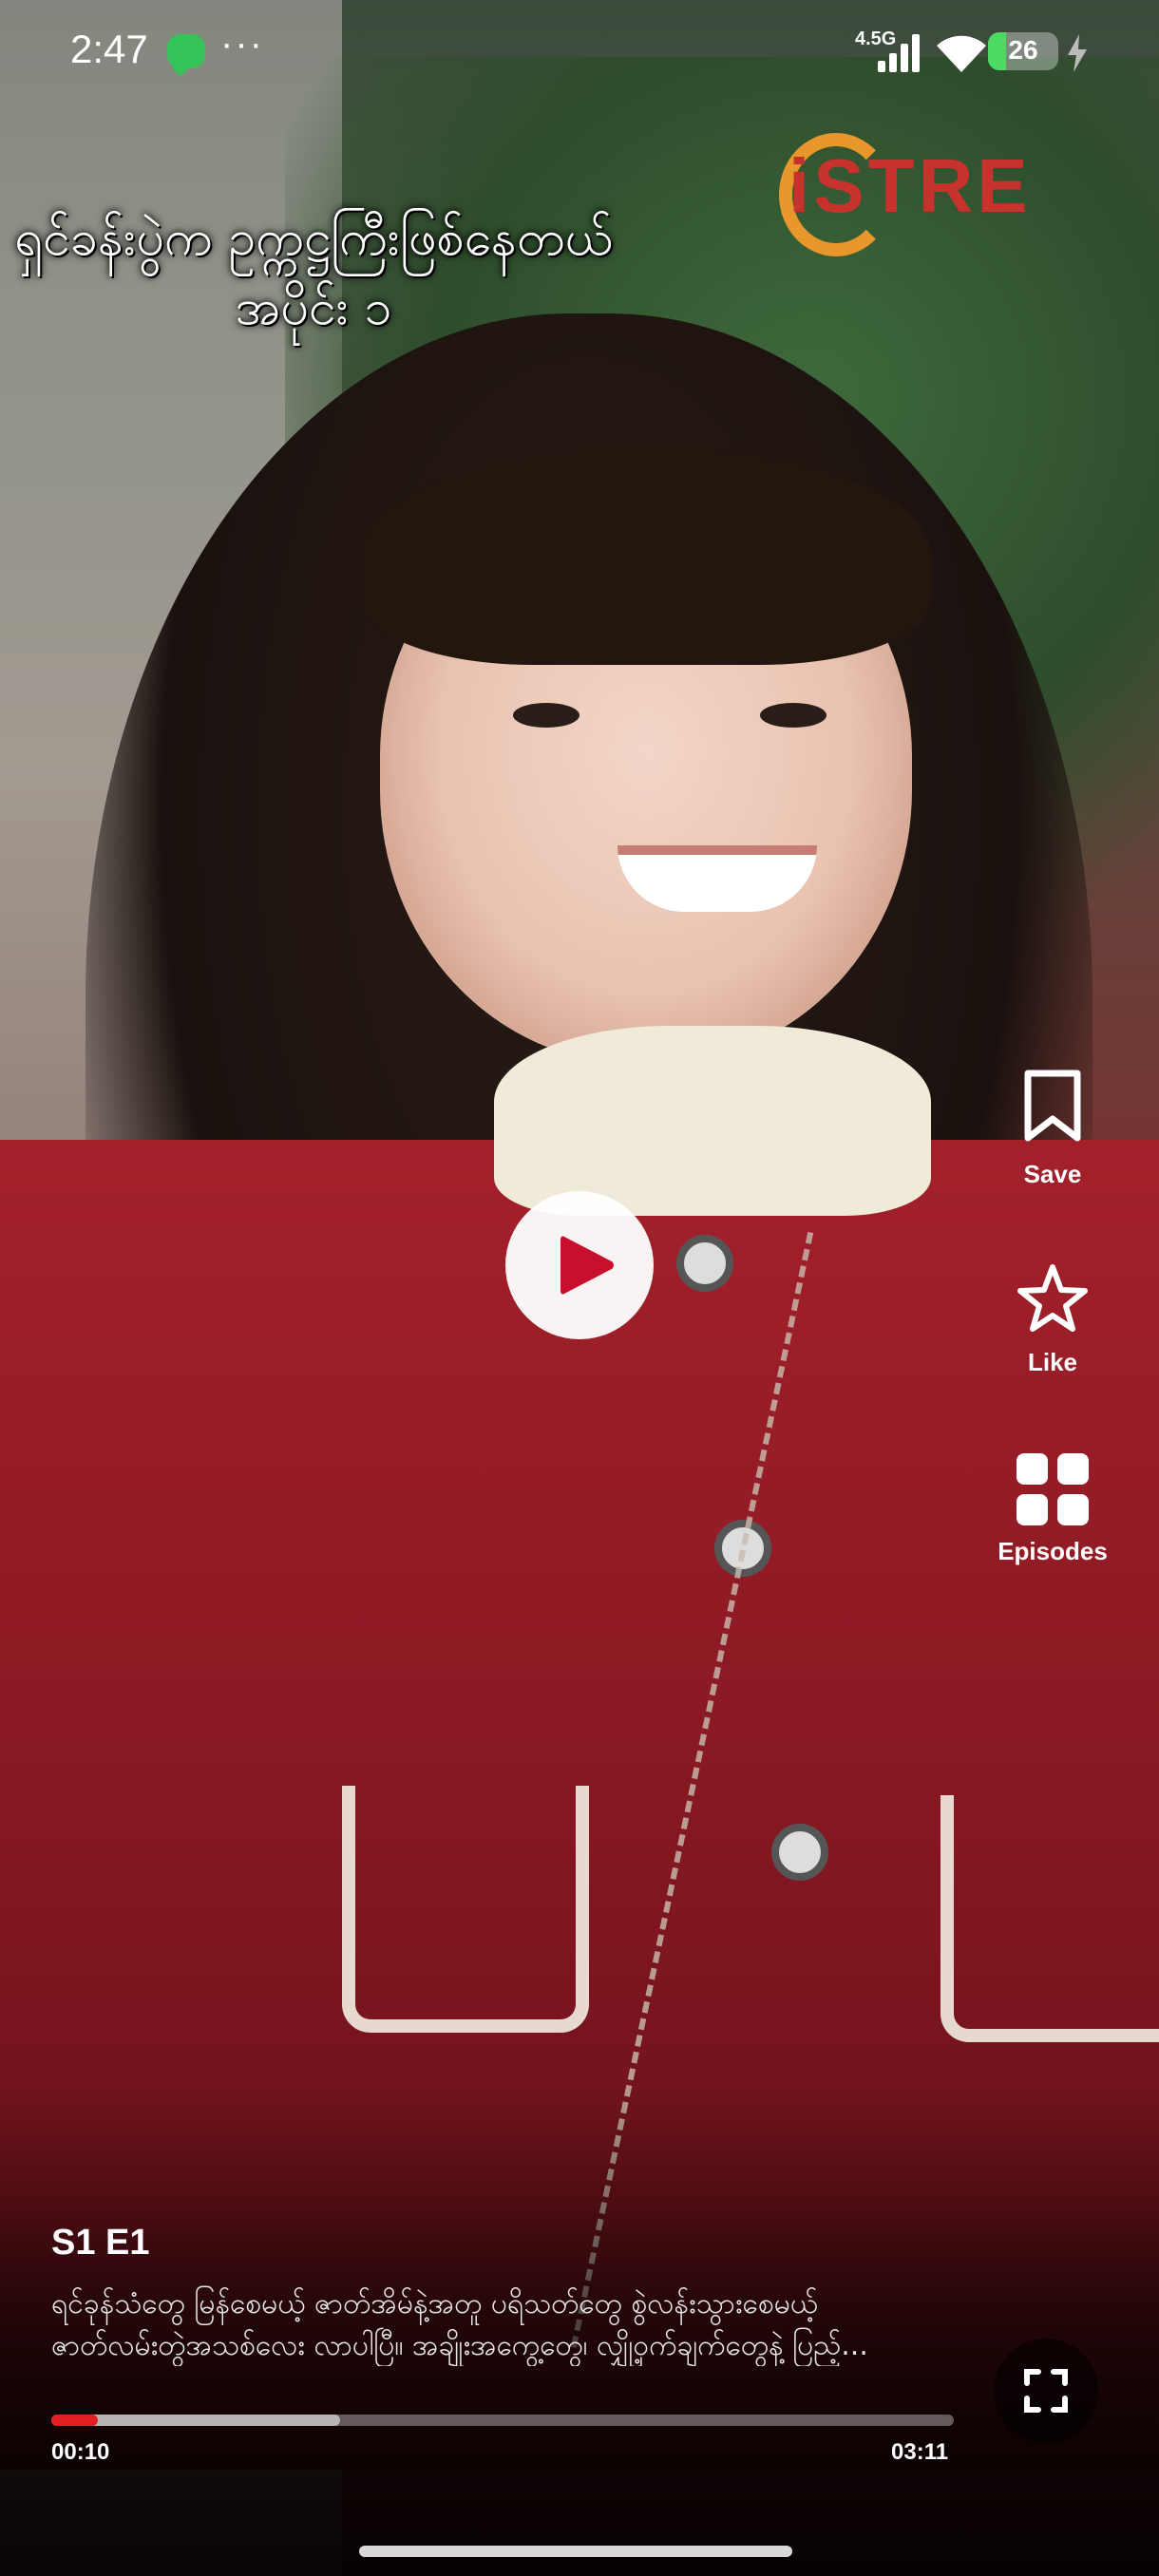 This screenshot has height=2576, width=1159. What do you see at coordinates (109, 49) in the screenshot?
I see `status-time: 2:47` at bounding box center [109, 49].